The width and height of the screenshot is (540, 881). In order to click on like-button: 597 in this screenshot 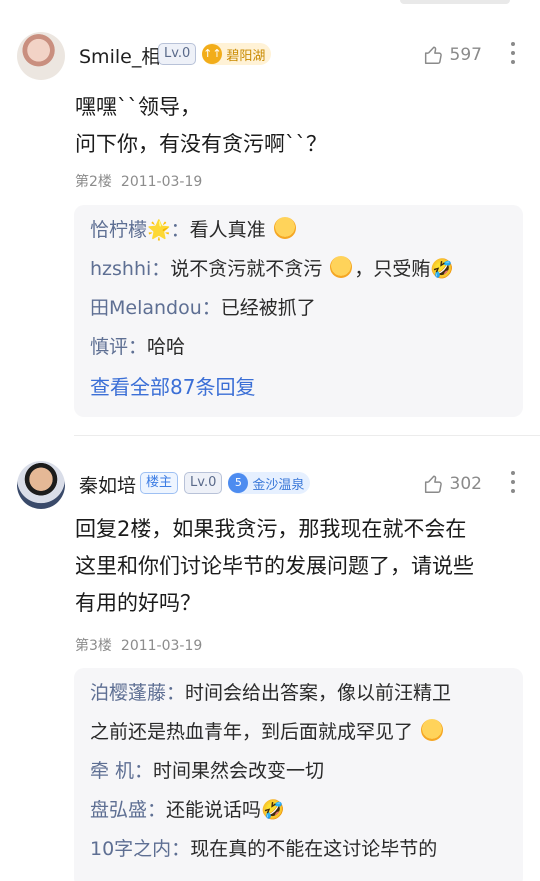, I will do `click(452, 55)`.